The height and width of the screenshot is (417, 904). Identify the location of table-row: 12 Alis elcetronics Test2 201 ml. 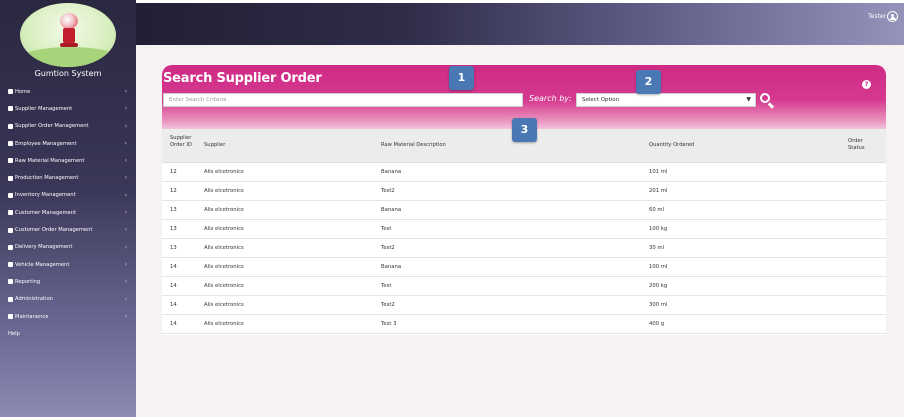
(524, 191).